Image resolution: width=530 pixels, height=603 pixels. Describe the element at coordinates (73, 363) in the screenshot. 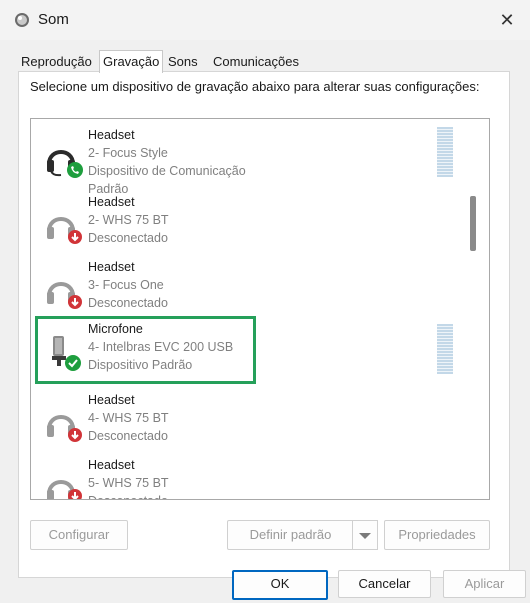

I see `default-check-badge-icon` at that location.